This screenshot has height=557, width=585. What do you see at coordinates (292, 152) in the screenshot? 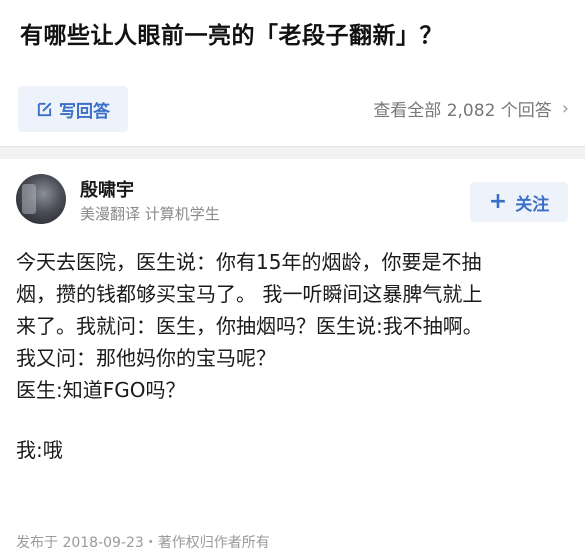
I see `section-divider` at bounding box center [292, 152].